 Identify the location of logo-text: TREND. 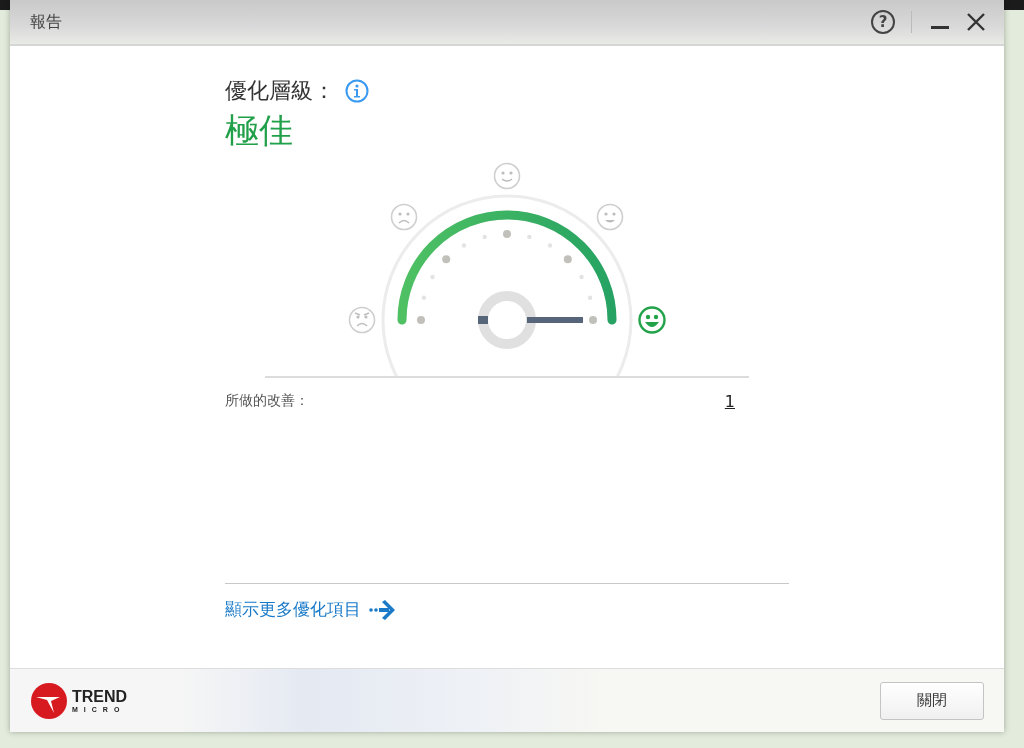
(100, 697).